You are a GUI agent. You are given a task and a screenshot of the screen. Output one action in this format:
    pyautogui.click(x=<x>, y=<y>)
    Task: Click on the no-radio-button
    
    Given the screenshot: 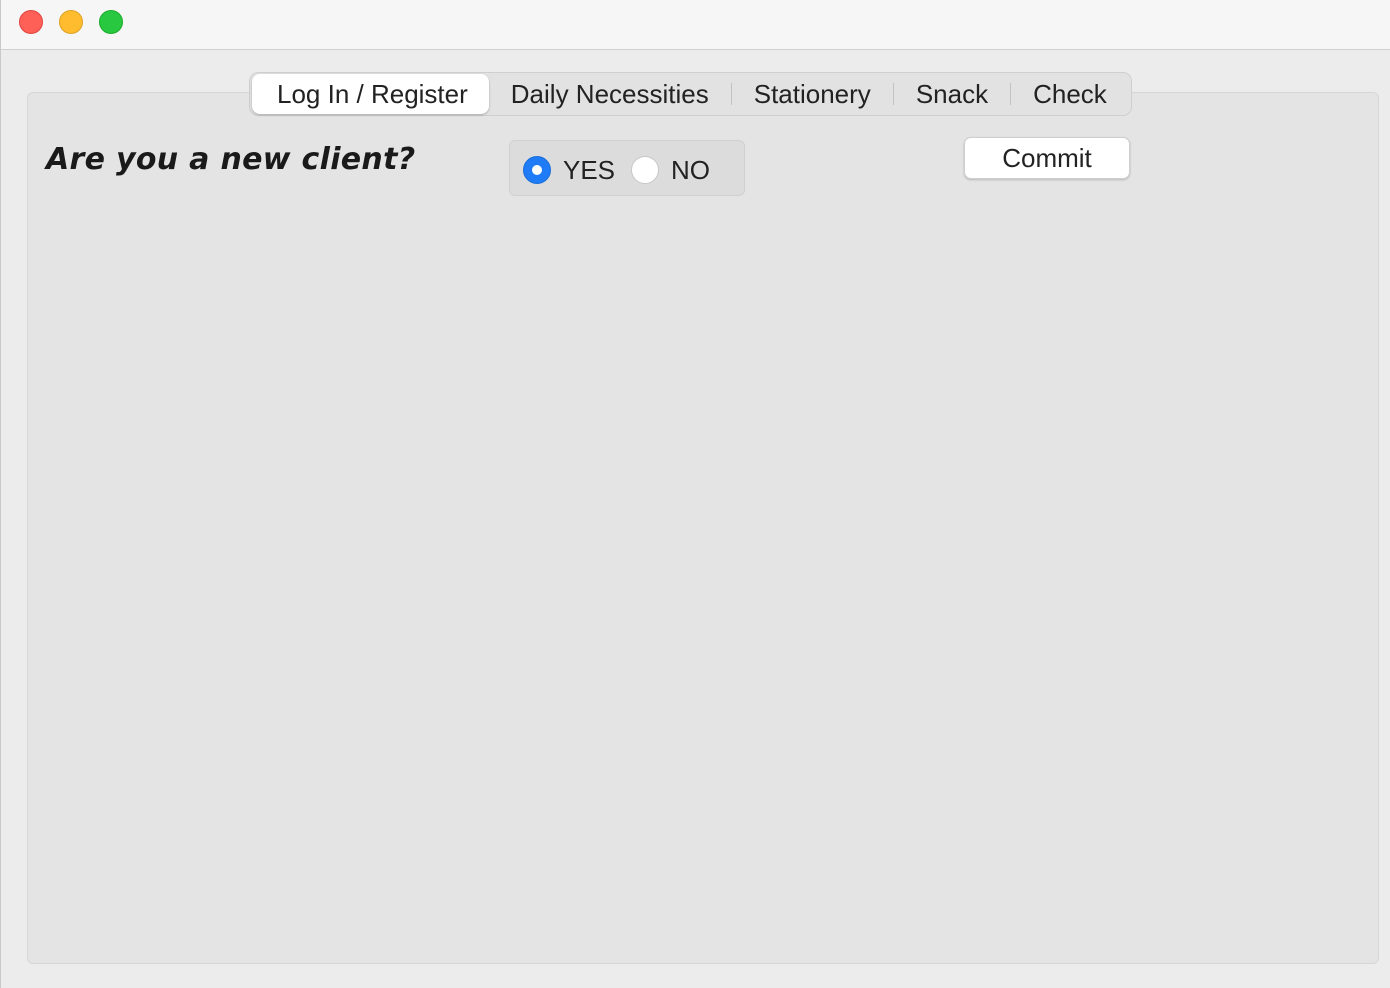 What is the action you would take?
    pyautogui.click(x=645, y=170)
    